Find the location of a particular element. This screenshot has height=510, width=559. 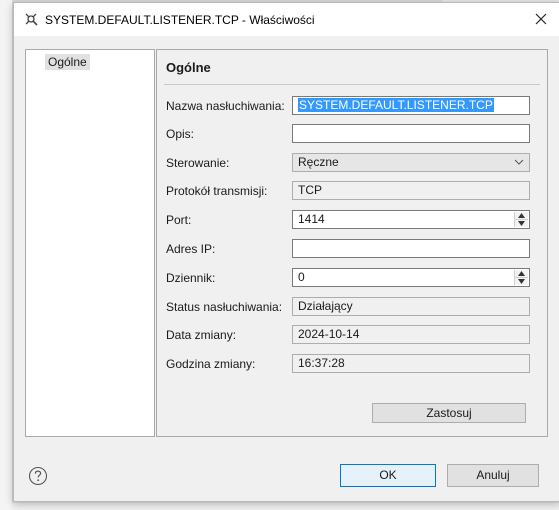

section-title: Ogólne is located at coordinates (188, 67).